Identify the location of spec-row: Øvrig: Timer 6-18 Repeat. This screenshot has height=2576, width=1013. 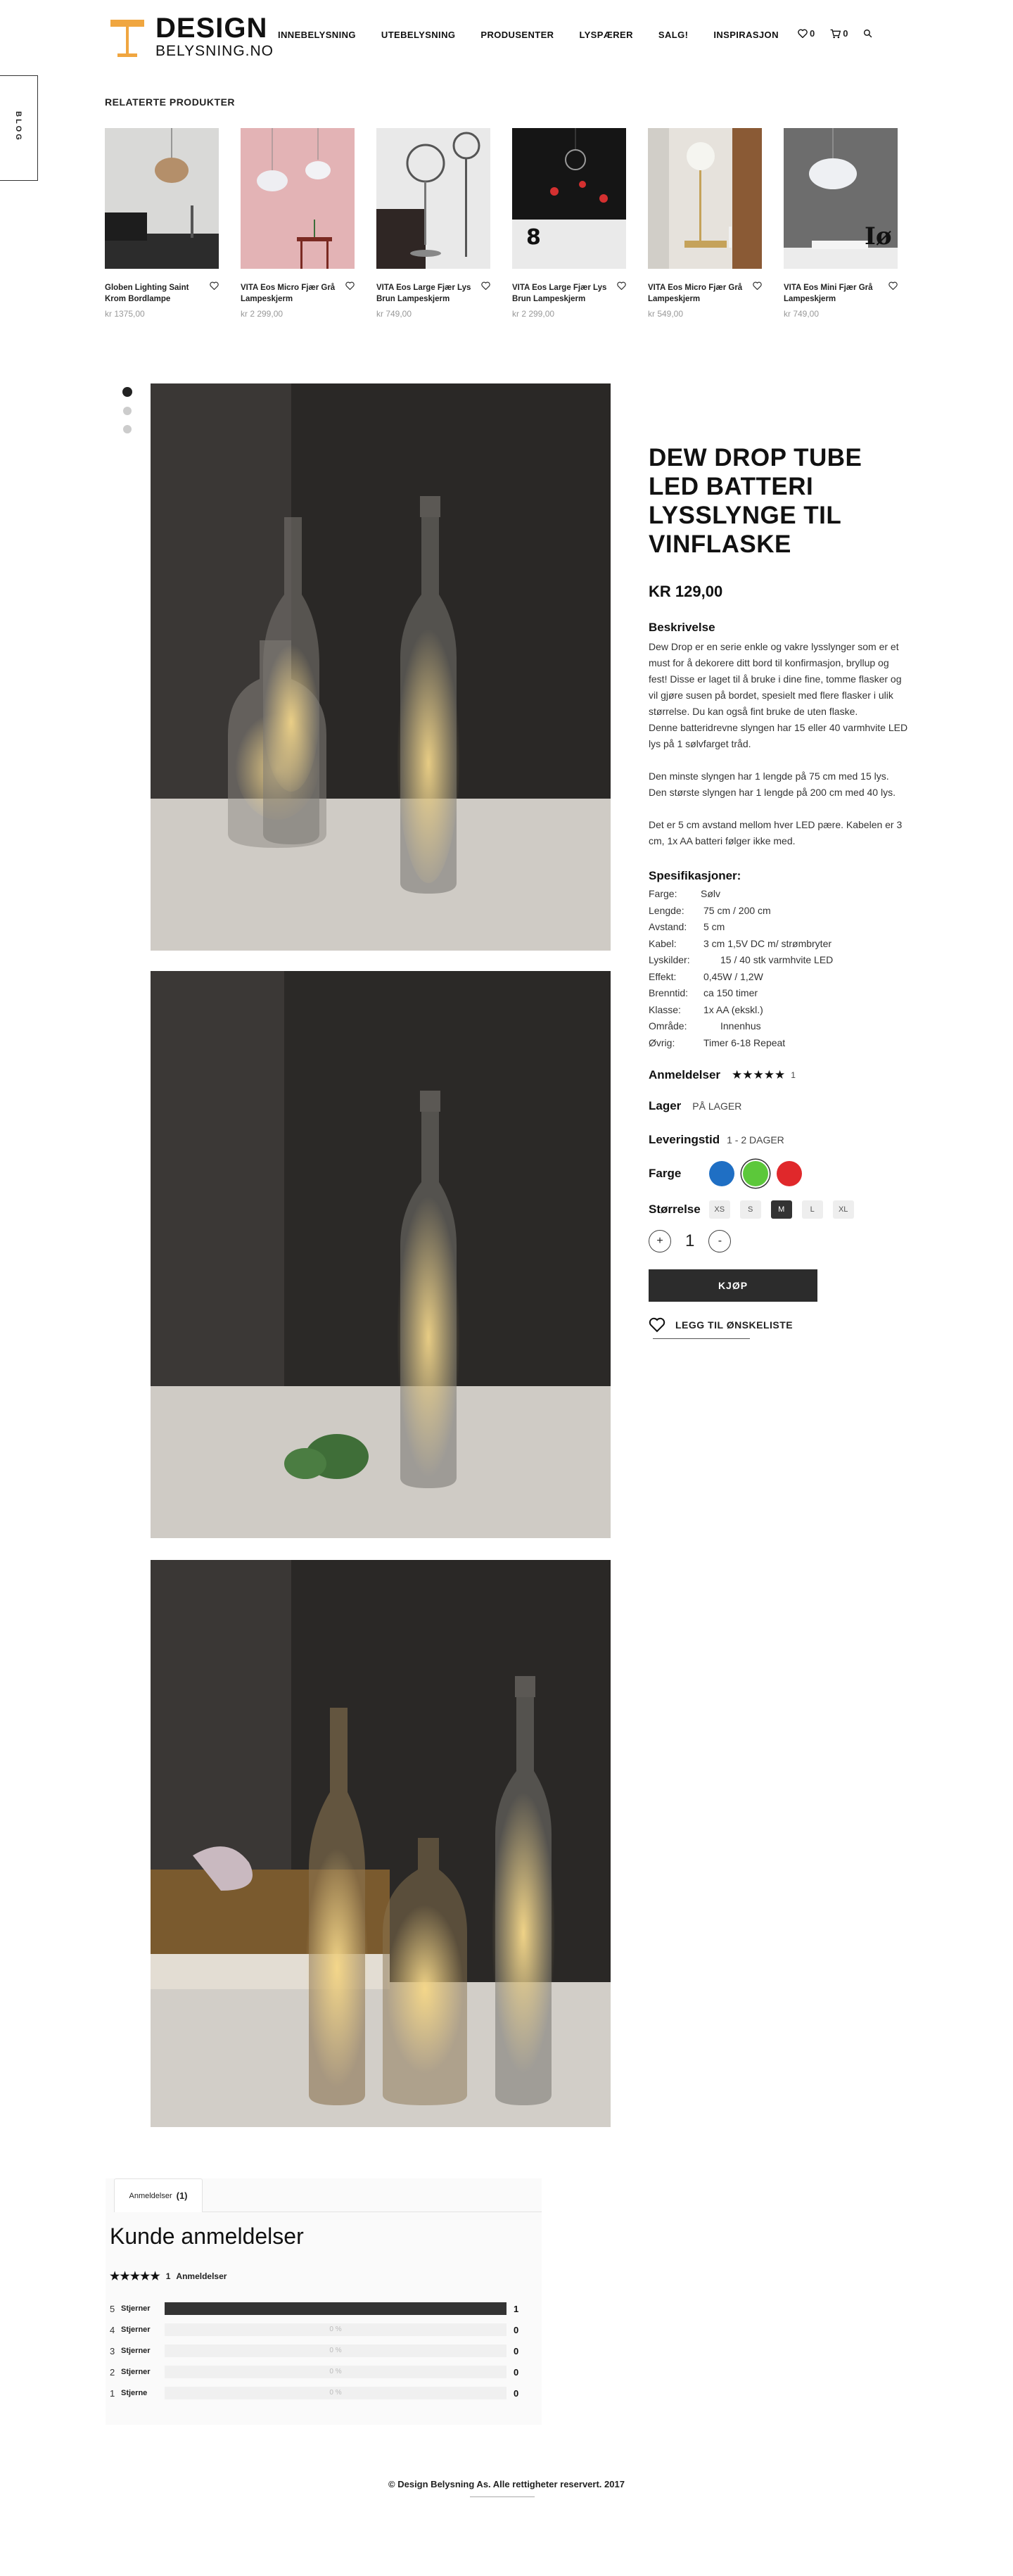
(779, 1043).